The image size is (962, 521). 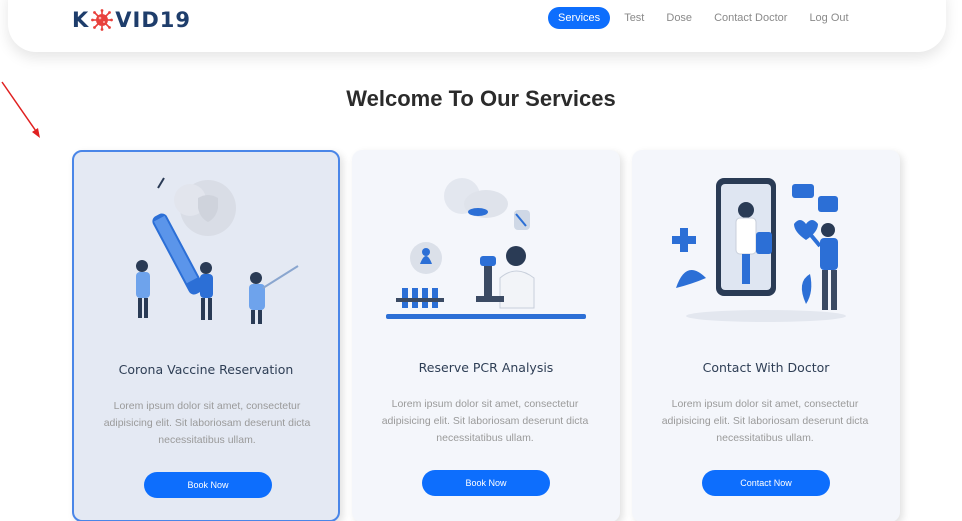 What do you see at coordinates (486, 483) in the screenshot?
I see `book-pcr-button: Book Now` at bounding box center [486, 483].